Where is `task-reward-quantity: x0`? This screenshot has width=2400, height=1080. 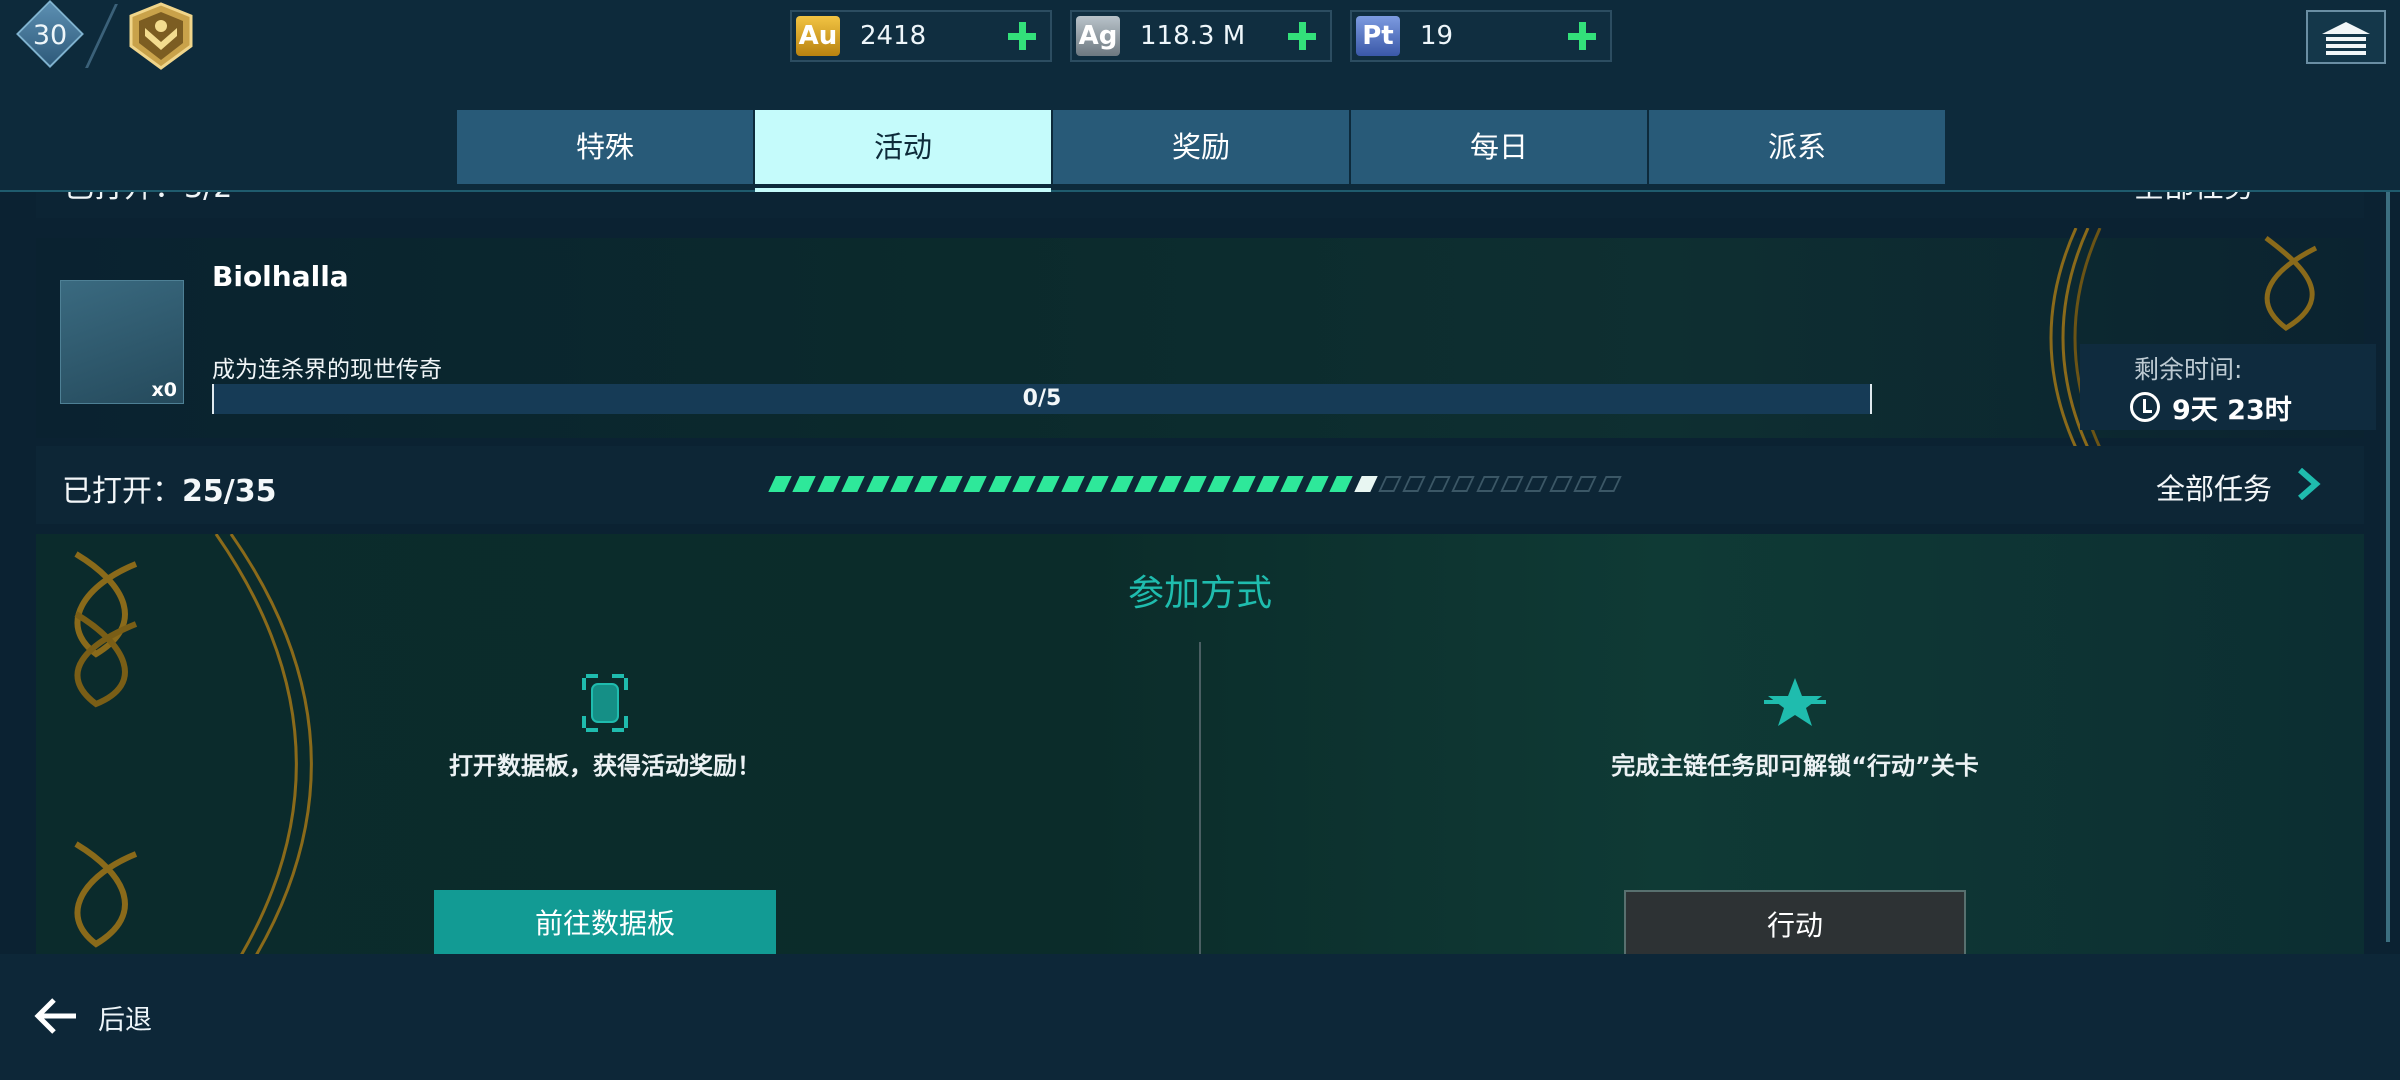 task-reward-quantity: x0 is located at coordinates (164, 390).